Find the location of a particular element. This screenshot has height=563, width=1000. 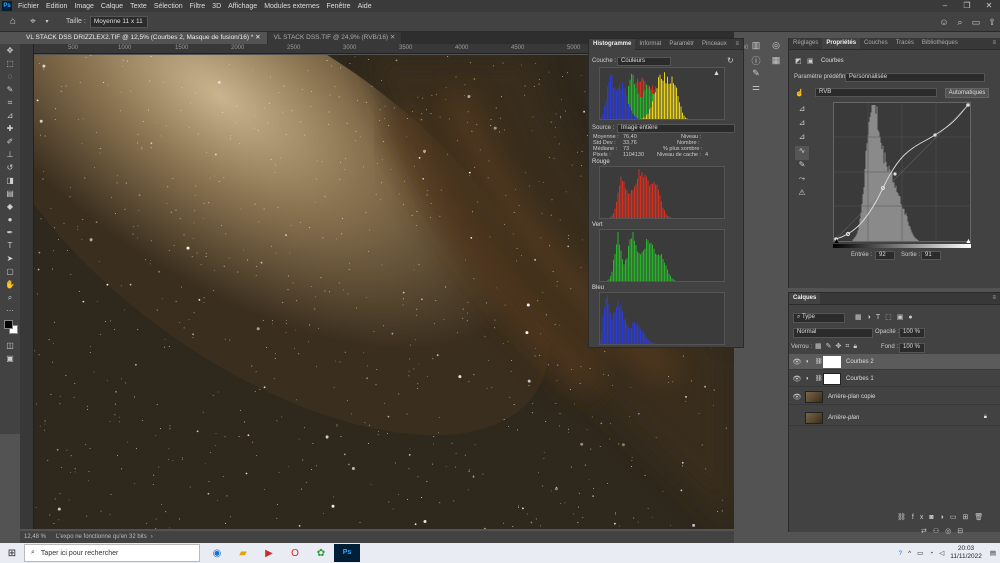

refresh-icon: ↻ is located at coordinates (730, 60).